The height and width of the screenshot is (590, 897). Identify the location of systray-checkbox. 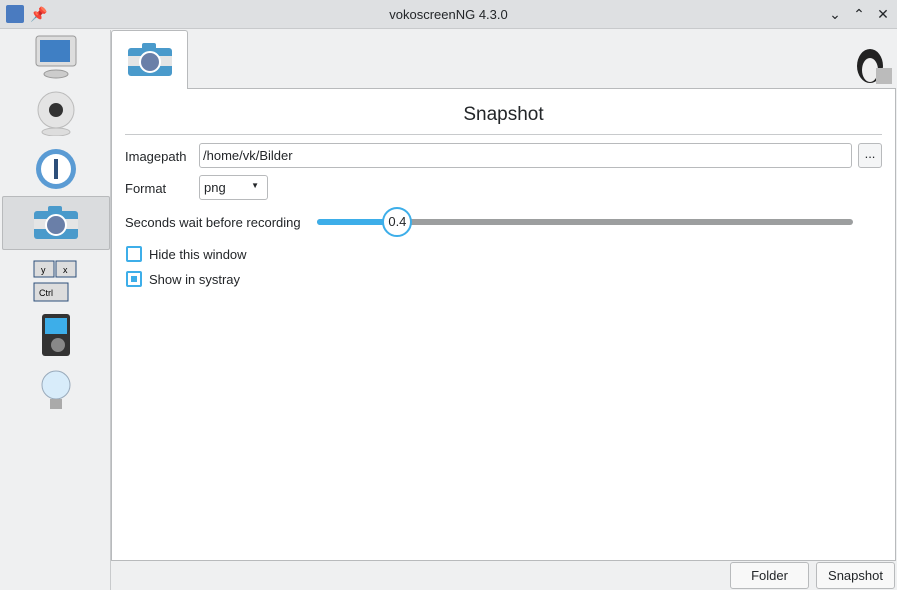
(134, 279).